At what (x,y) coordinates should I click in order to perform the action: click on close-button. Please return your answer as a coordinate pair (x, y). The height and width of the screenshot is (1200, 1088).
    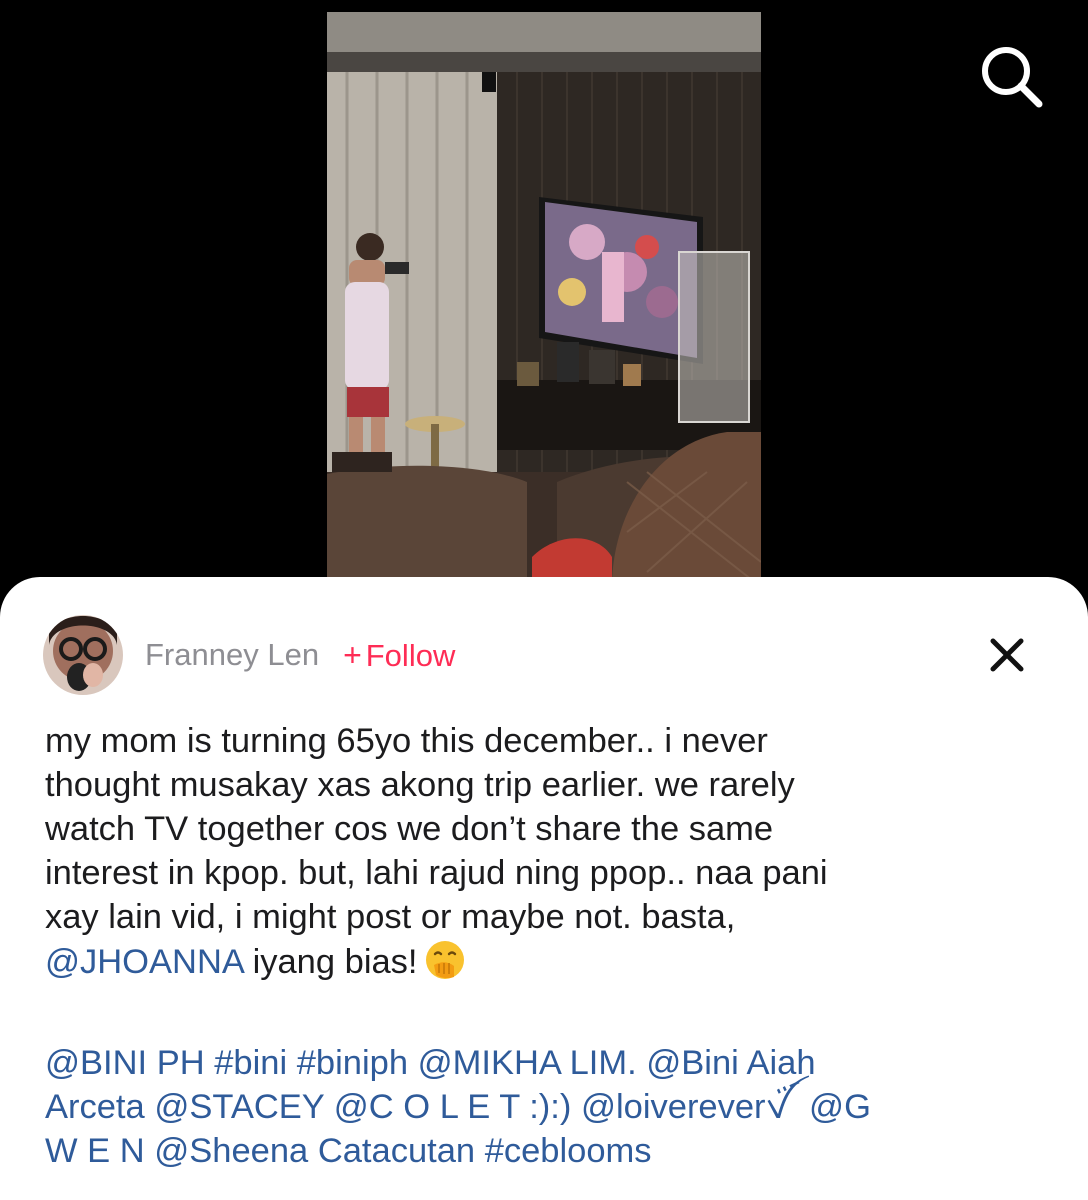
    Looking at the image, I should click on (1007, 655).